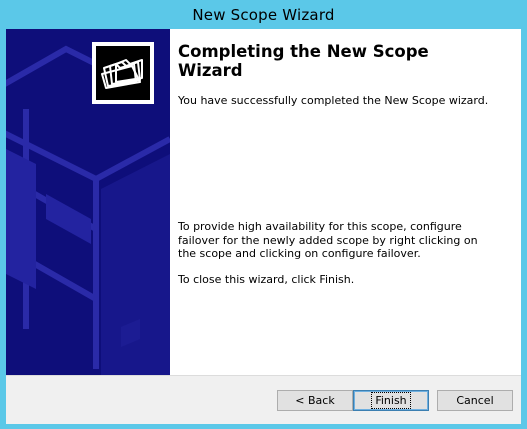 The image size is (527, 429). I want to click on wizard-icon-frame, so click(123, 73).